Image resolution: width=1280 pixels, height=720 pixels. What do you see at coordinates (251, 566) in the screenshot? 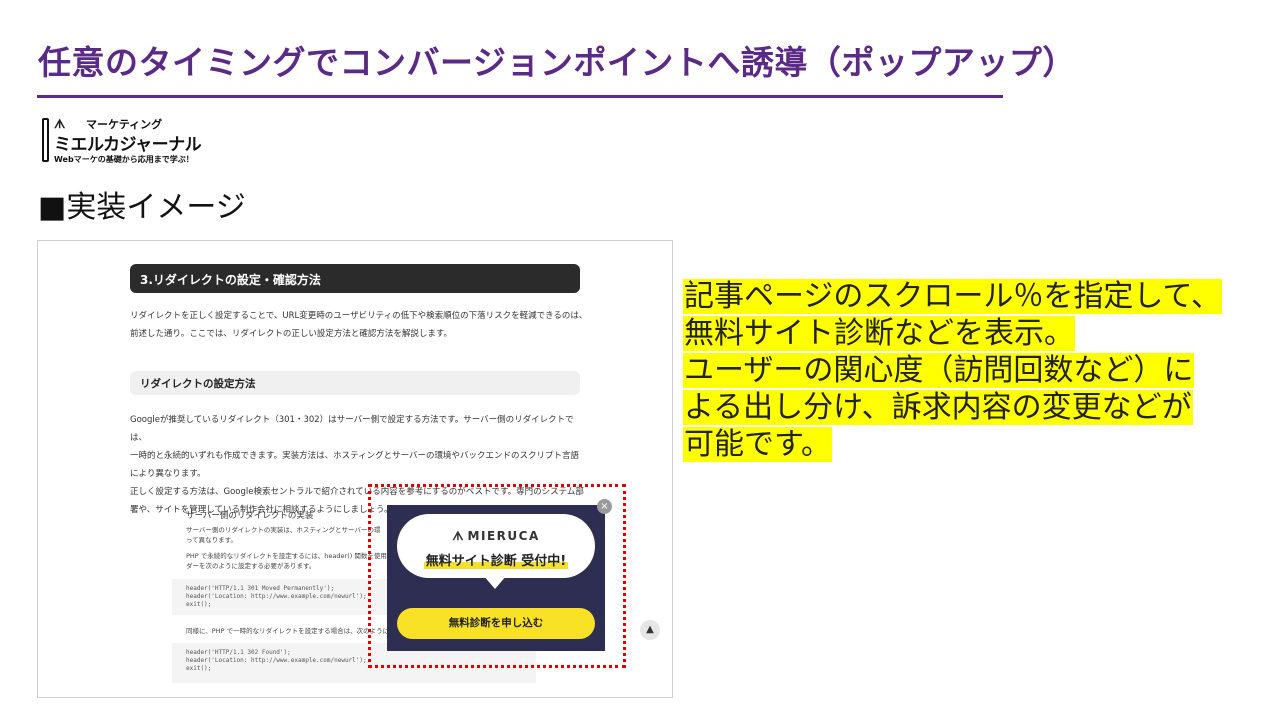
I see `text-line: ダーを次のように設定する必要があります。` at bounding box center [251, 566].